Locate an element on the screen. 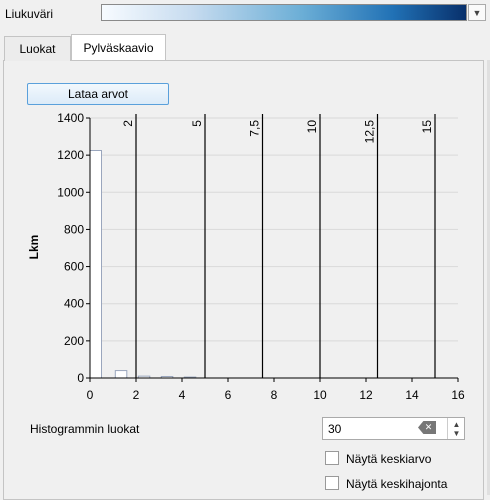 Image resolution: width=490 pixels, height=500 pixels. load-values-button: Lataa arvot is located at coordinates (98, 94).